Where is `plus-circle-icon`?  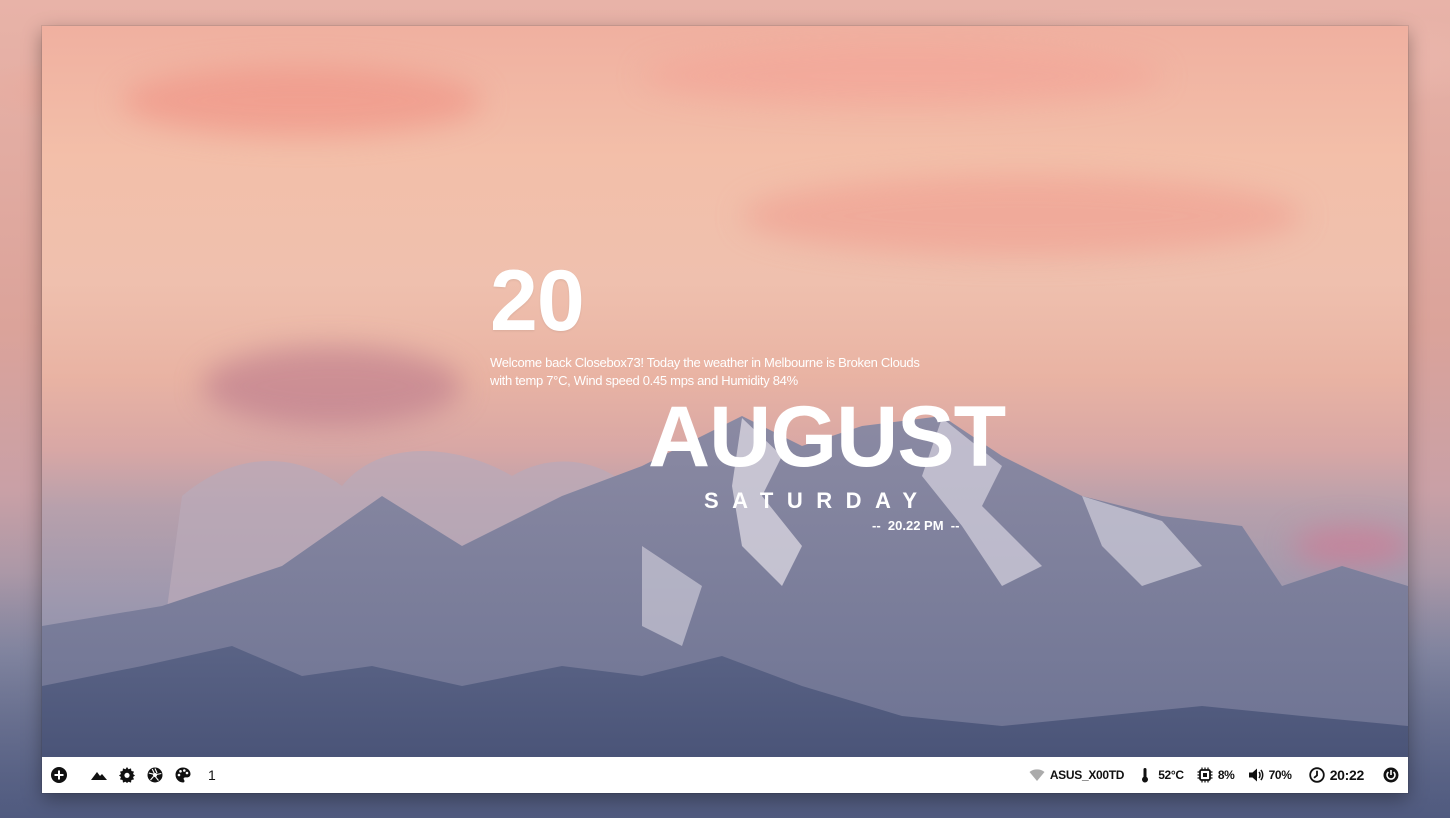 plus-circle-icon is located at coordinates (59, 775).